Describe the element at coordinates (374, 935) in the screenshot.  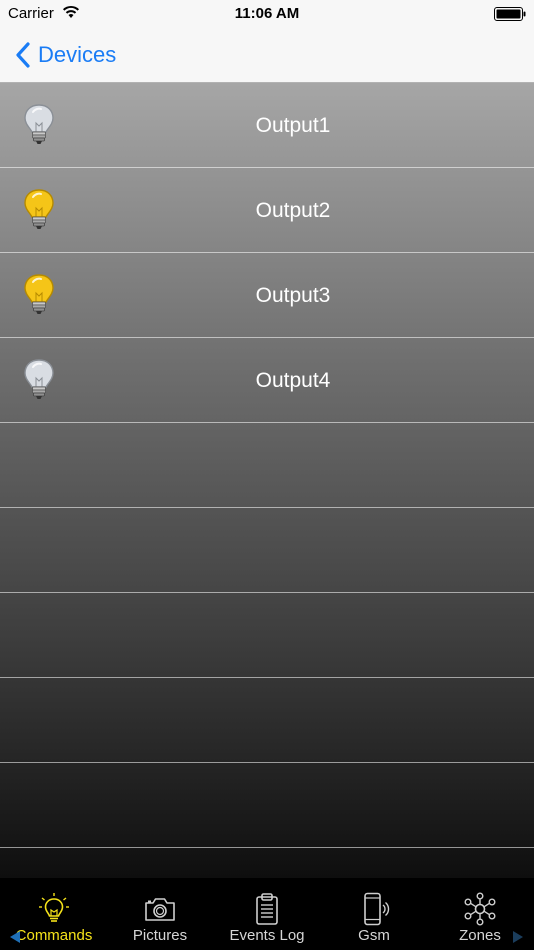
I see `tab-label: Gsm` at that location.